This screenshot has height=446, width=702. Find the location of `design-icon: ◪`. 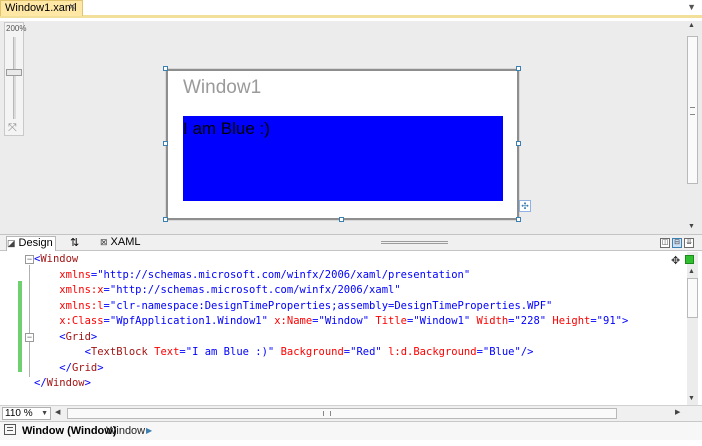

design-icon: ◪ is located at coordinates (11, 243).